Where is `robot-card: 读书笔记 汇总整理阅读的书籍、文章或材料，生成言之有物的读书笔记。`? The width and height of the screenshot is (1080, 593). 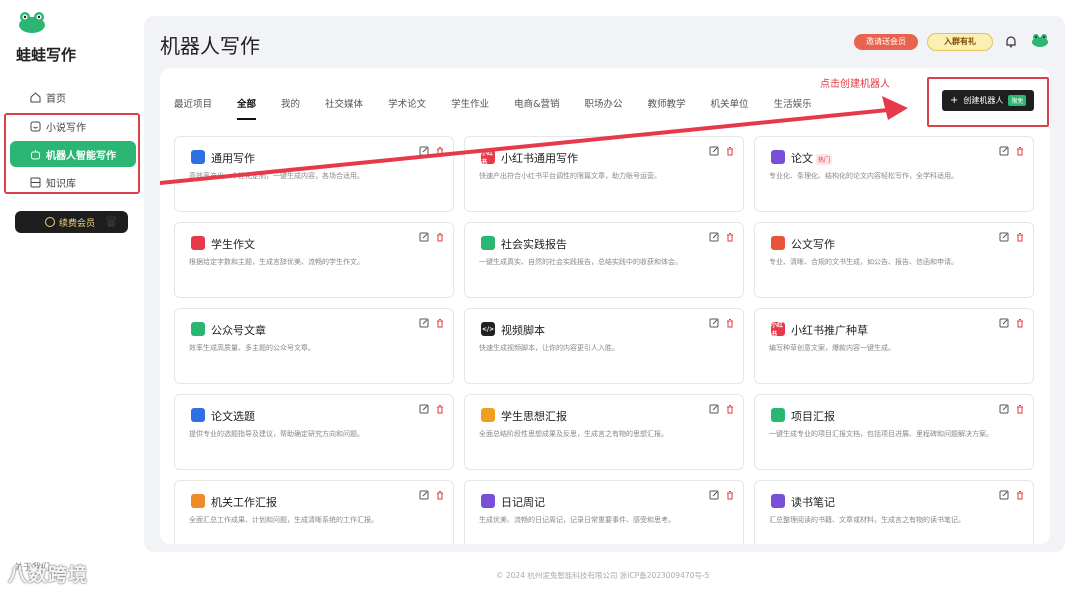
robot-card: 读书笔记 汇总整理阅读的书籍、文章或材料，生成言之有物的读书笔记。 is located at coordinates (894, 512).